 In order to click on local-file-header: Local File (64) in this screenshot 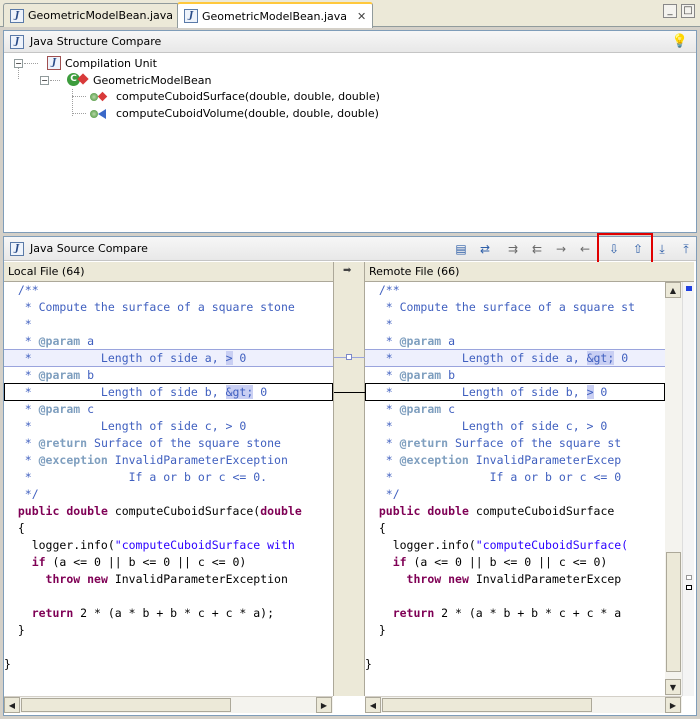, I will do `click(168, 272)`.